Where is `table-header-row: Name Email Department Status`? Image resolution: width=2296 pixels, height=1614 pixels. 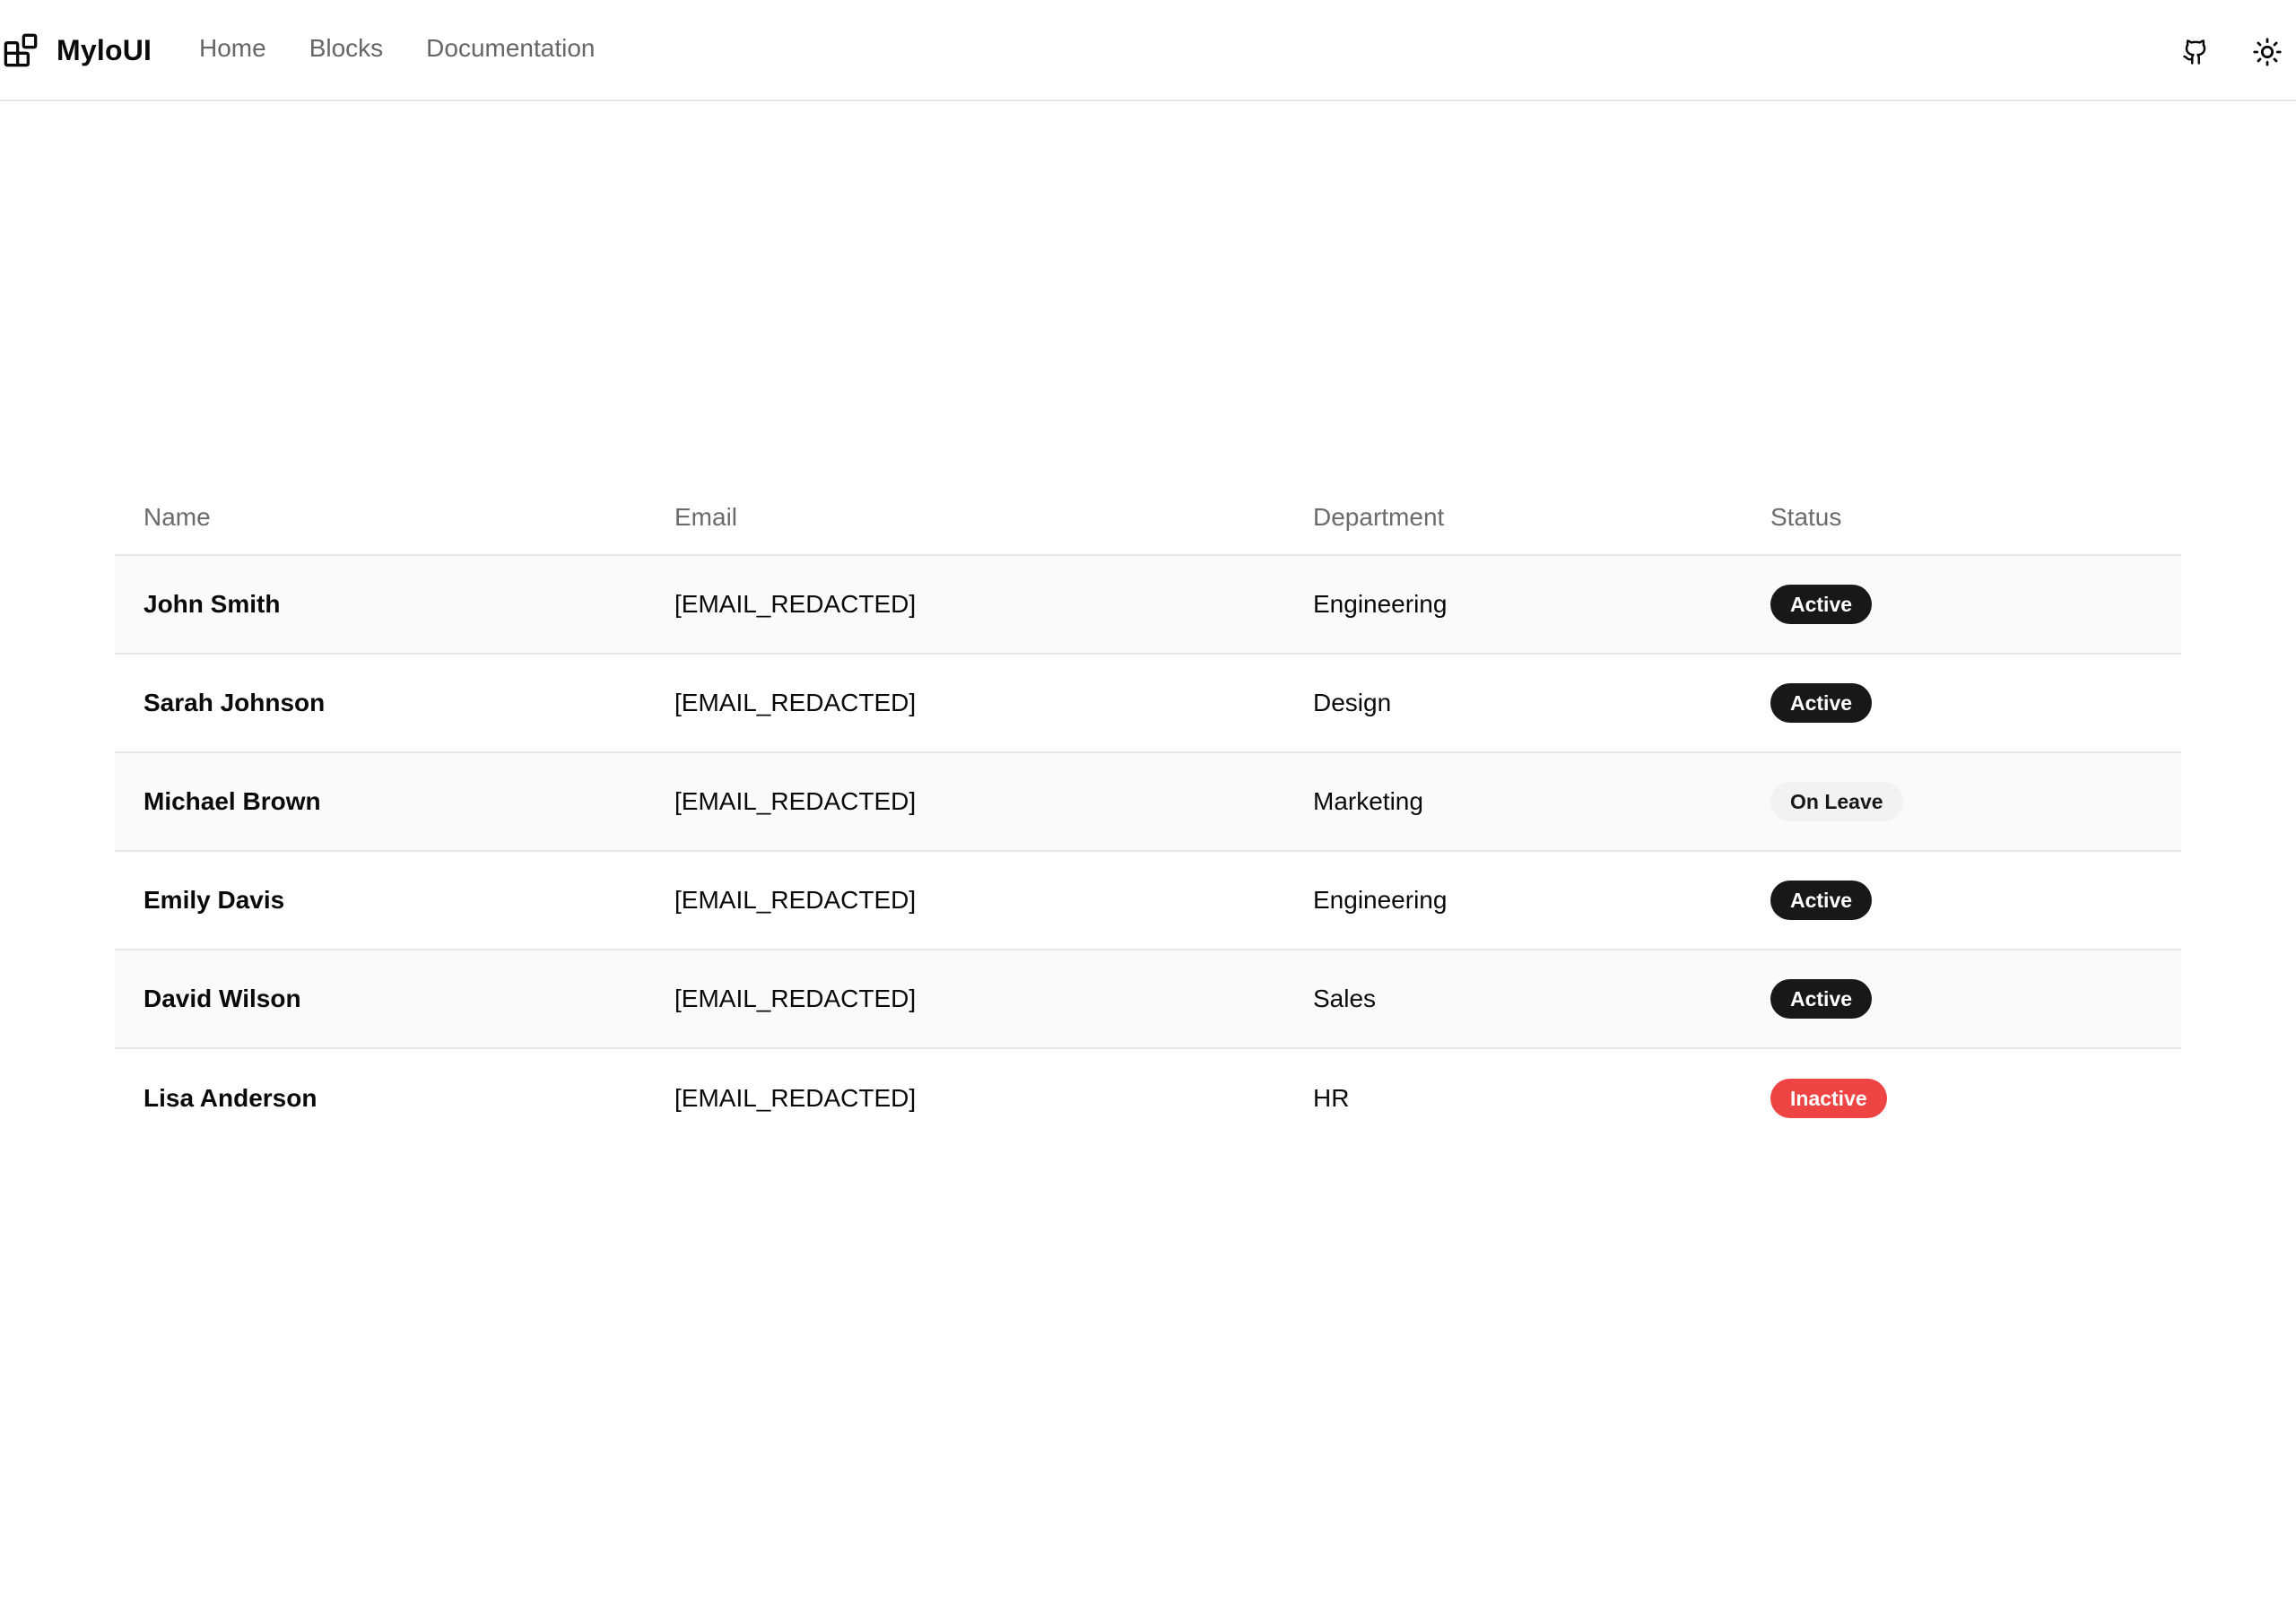
table-header-row: Name Email Department Status is located at coordinates (1148, 518).